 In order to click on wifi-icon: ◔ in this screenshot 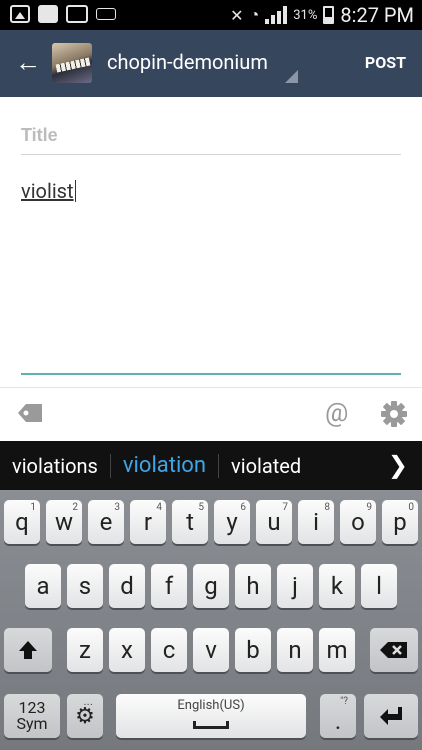, I will do `click(254, 14)`.